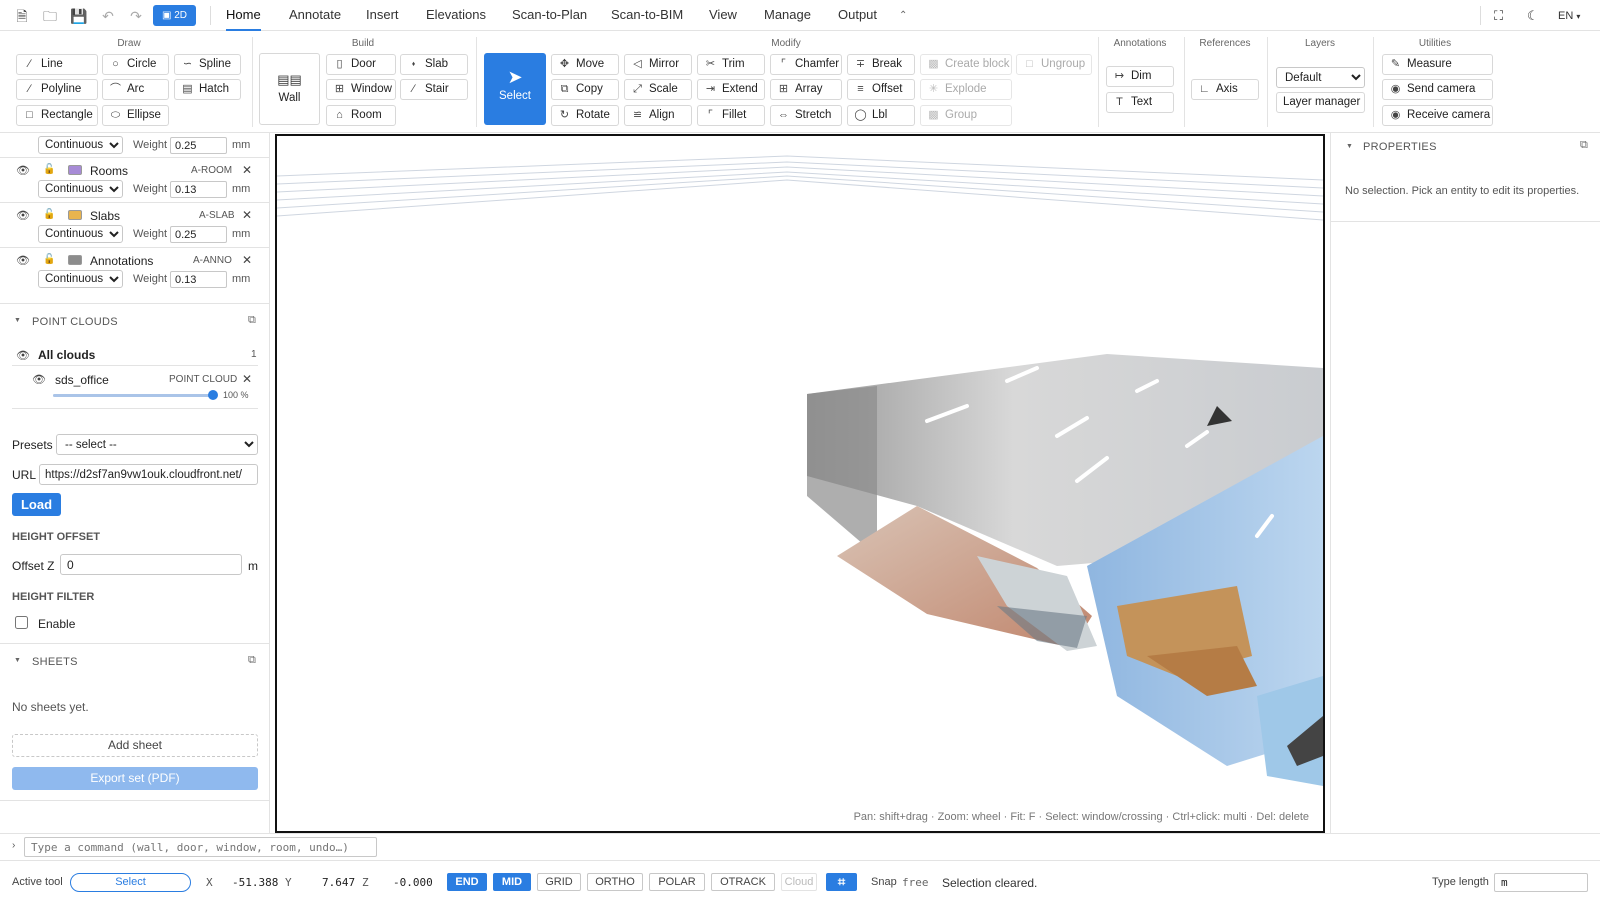 The height and width of the screenshot is (900, 1600). I want to click on label-tool-button: ◯ Lbl, so click(881, 115).